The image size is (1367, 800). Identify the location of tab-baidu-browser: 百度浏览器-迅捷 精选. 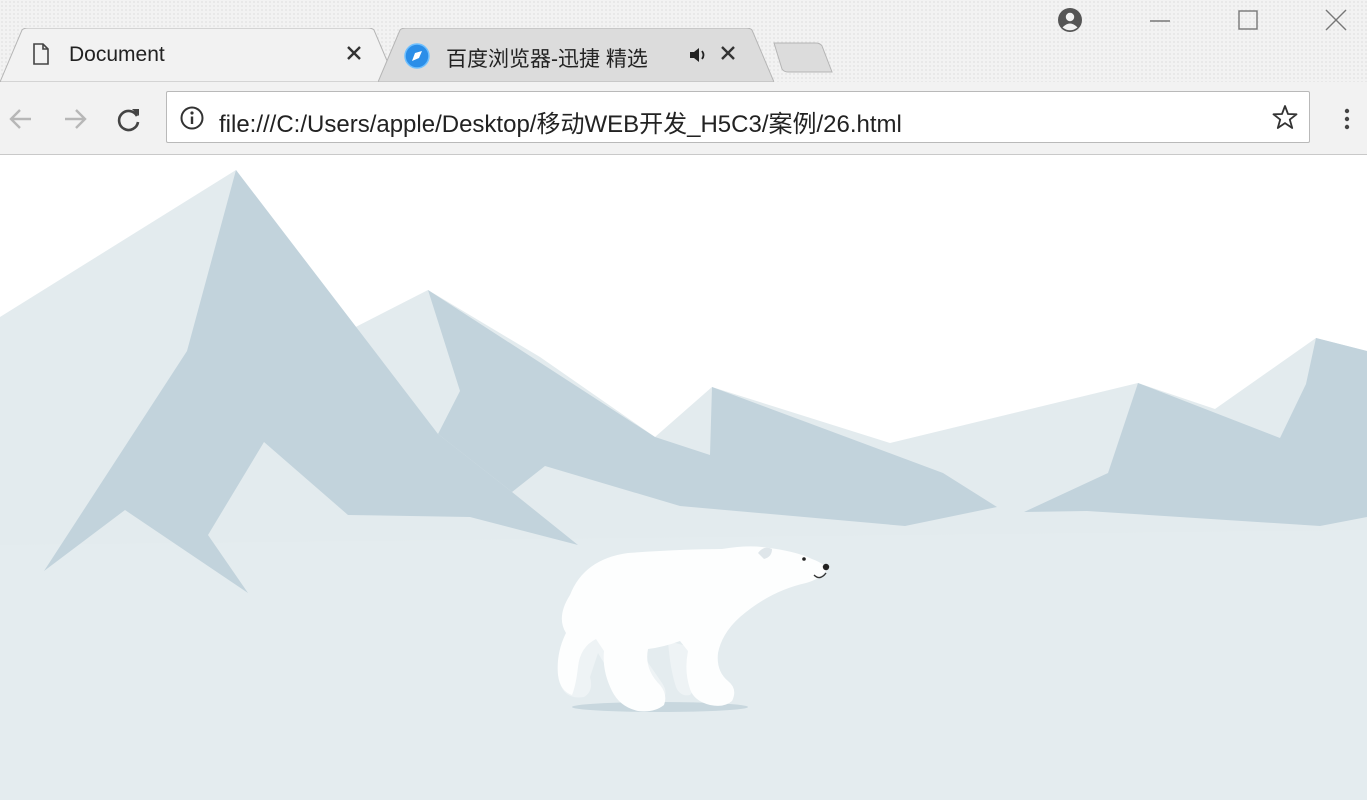
(576, 55).